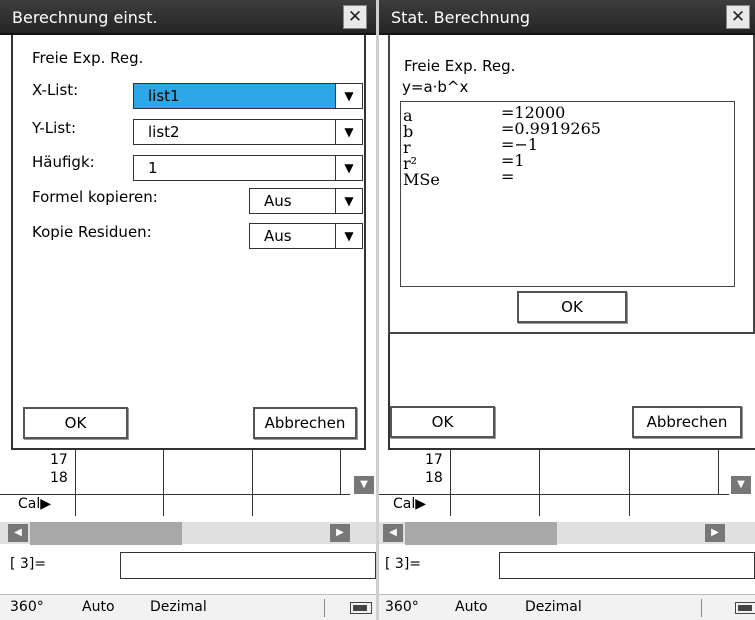 This screenshot has height=620, width=755. Describe the element at coordinates (306, 201) in the screenshot. I see `copy-formula-select: Aus ▼` at that location.